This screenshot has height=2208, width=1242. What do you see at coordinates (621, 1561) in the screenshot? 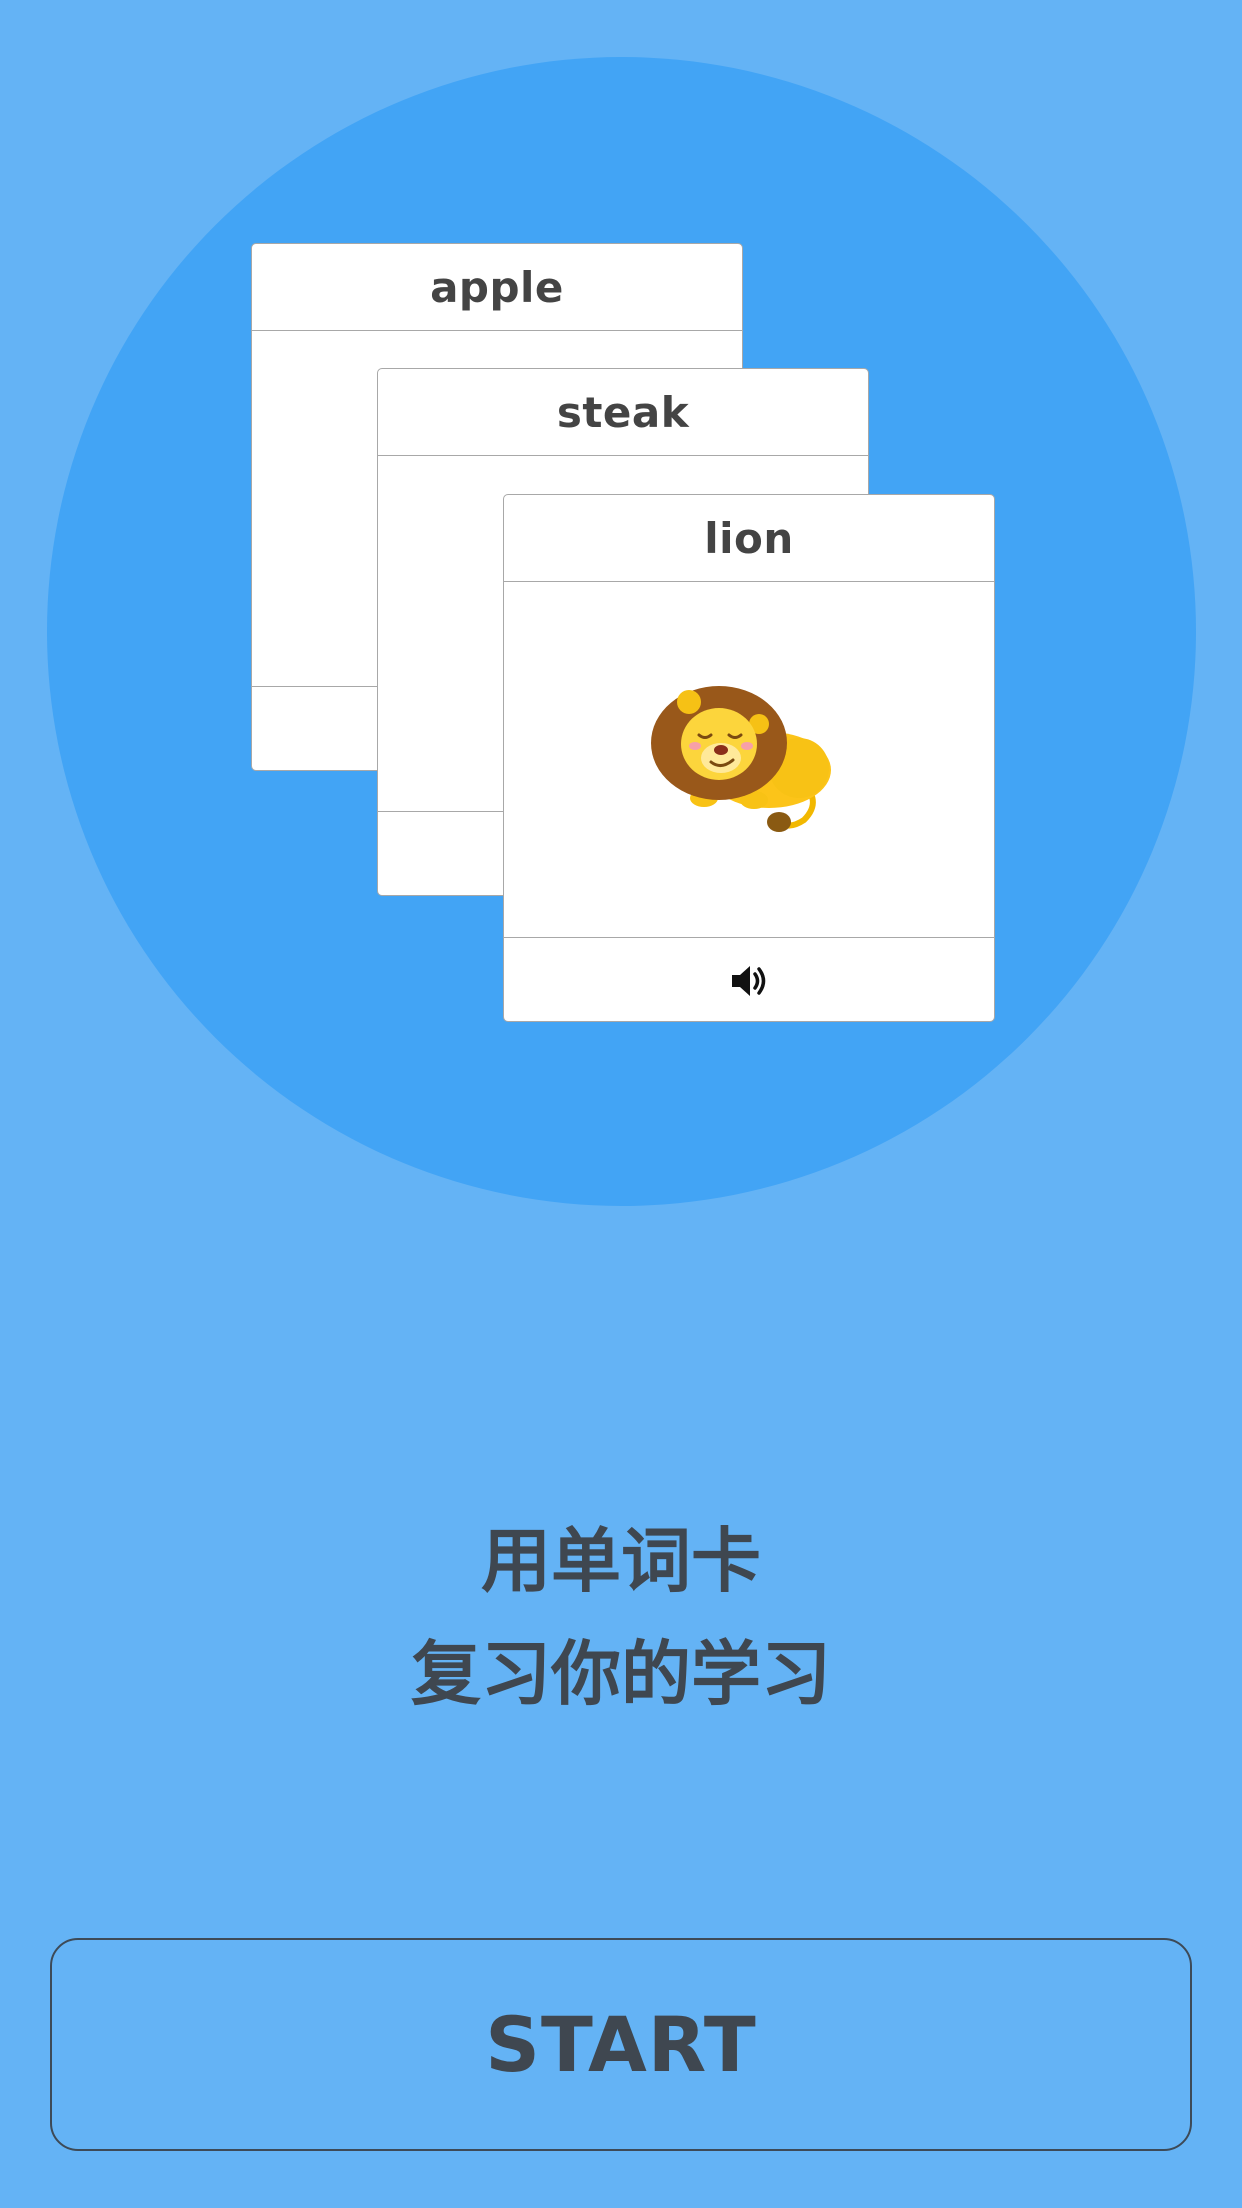
I see `tagline-line-1: 用单词卡` at bounding box center [621, 1561].